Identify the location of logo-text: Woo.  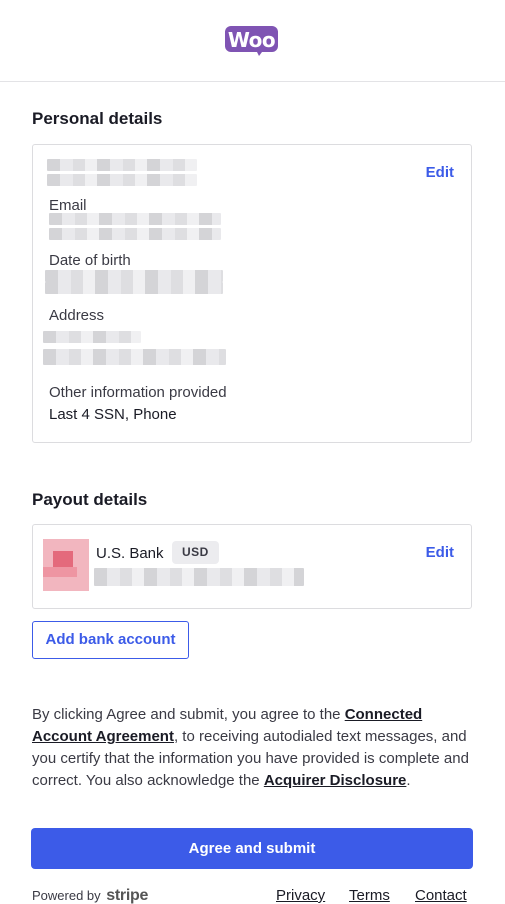
(251, 40).